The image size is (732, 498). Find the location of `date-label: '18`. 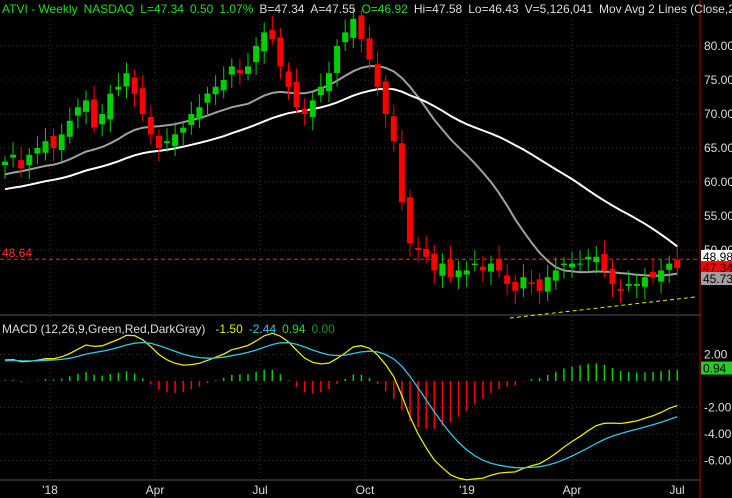

date-label: '18 is located at coordinates (50, 490).